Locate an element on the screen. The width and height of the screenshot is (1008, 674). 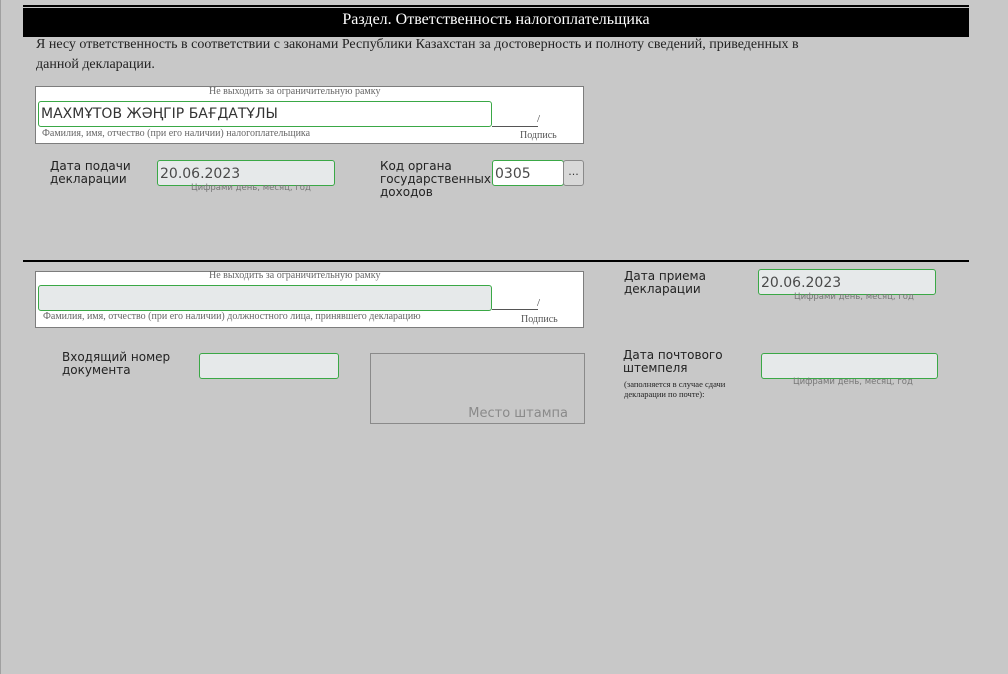
middle-rule is located at coordinates (496, 261).